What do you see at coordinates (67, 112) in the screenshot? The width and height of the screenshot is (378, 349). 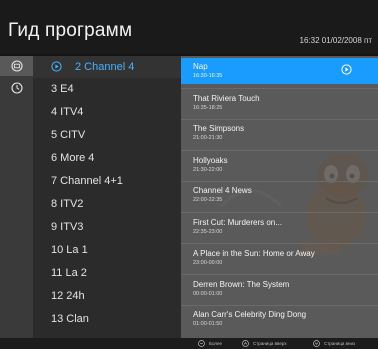 I see `channel-label: 4 ITV4` at bounding box center [67, 112].